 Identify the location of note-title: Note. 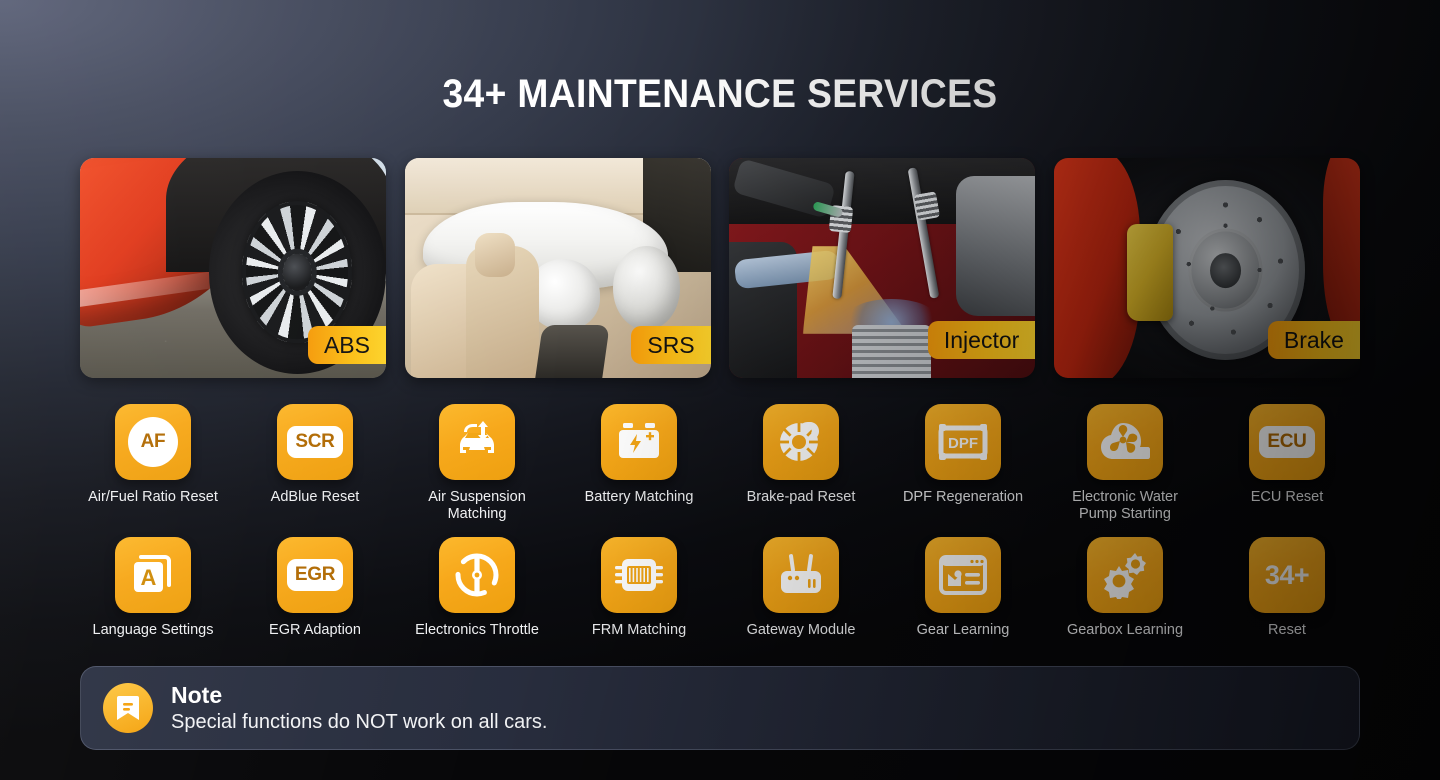
(197, 694).